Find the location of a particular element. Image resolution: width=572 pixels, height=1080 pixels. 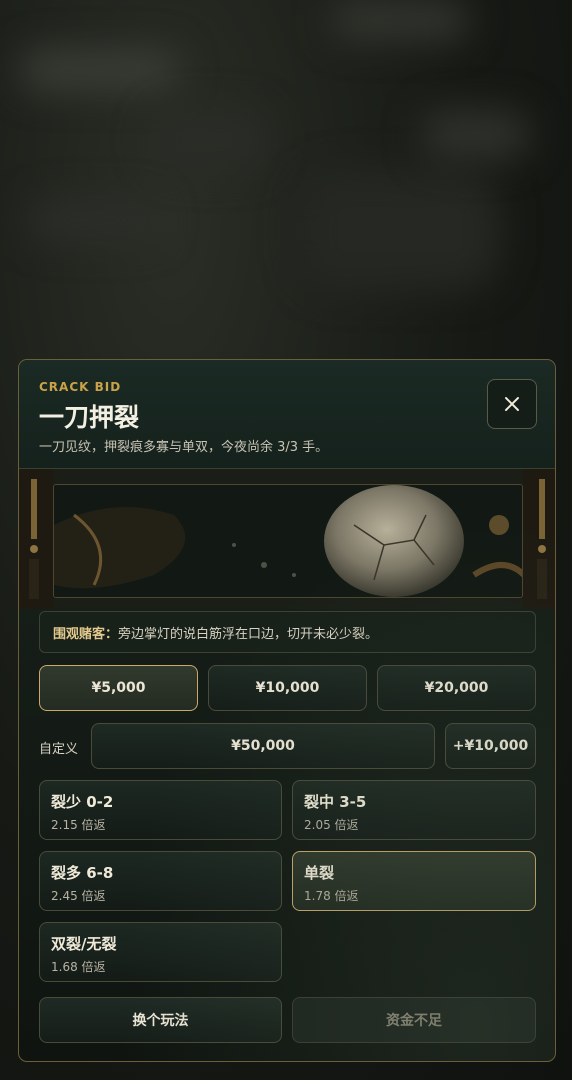

stake-button-20000: ¥20,000 is located at coordinates (456, 688).